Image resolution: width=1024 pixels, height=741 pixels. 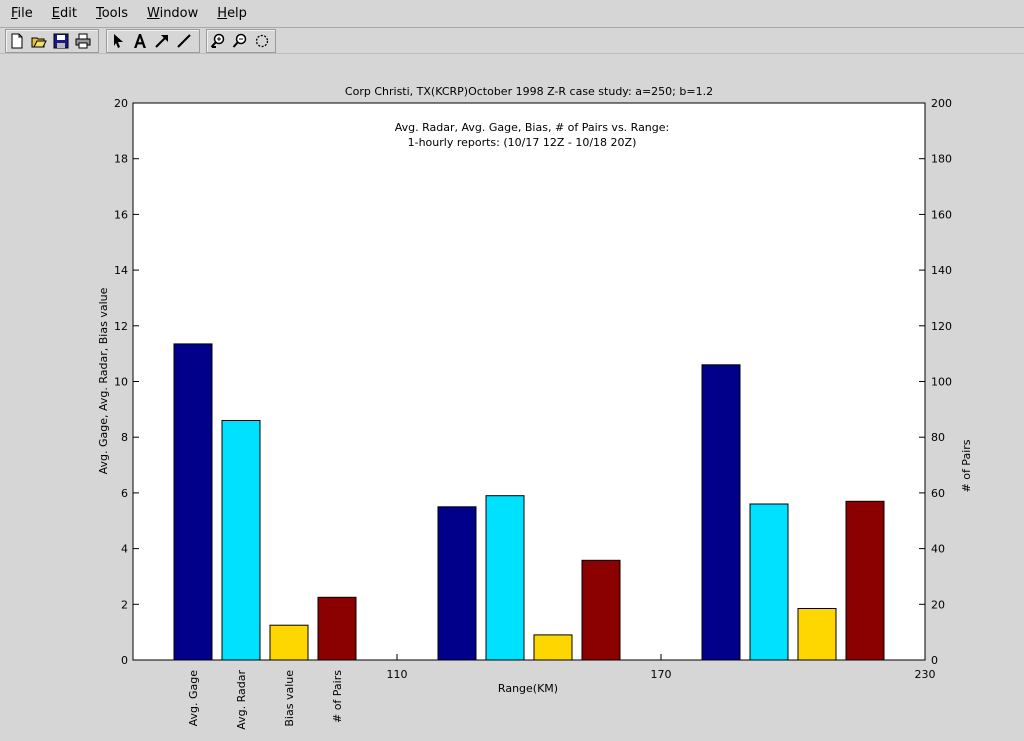 What do you see at coordinates (941, 214) in the screenshot?
I see `y-right-tick-label: 160` at bounding box center [941, 214].